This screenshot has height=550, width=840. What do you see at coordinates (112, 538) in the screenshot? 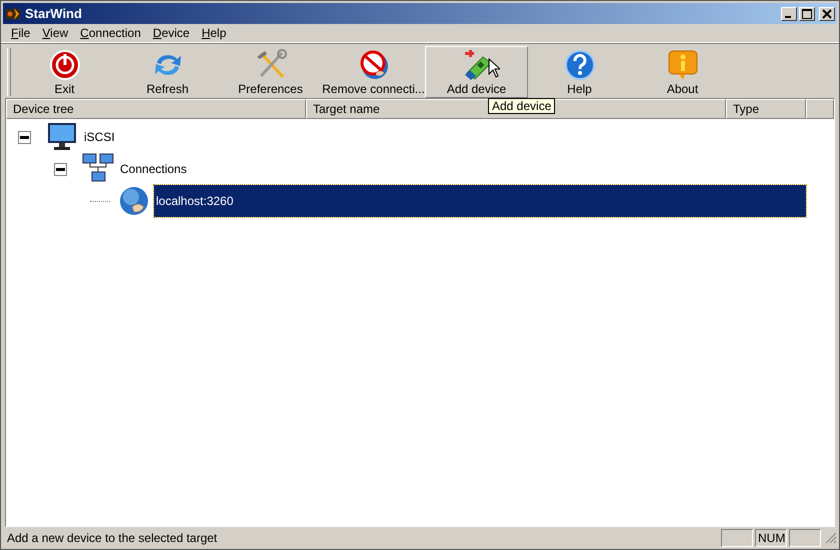
I see `status-text: Add a new device to the selected target` at bounding box center [112, 538].